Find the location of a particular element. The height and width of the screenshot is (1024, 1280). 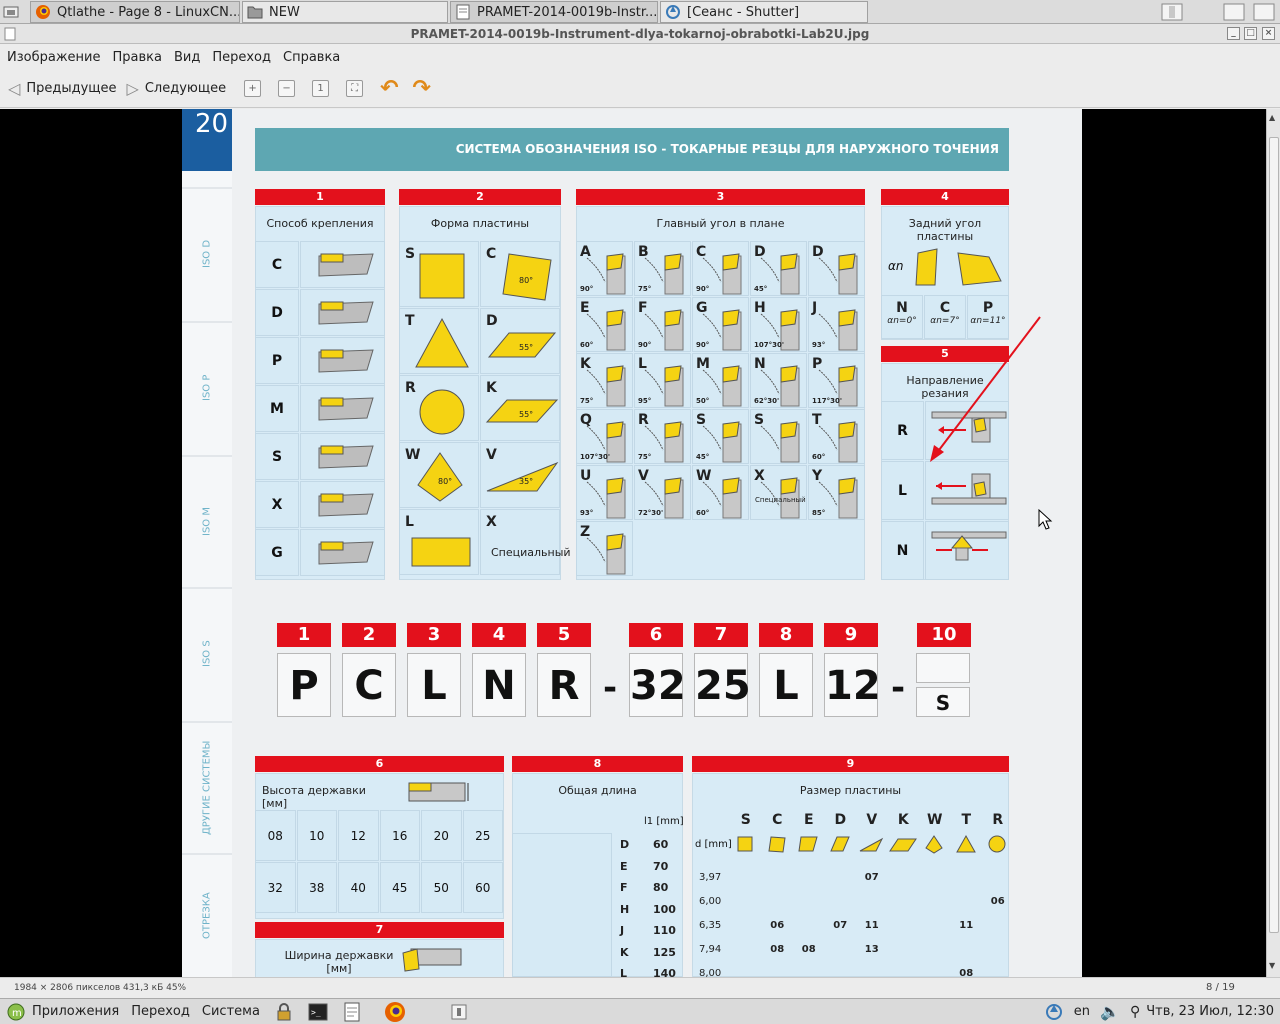

previous-label: Предыдущее is located at coordinates (71, 88).